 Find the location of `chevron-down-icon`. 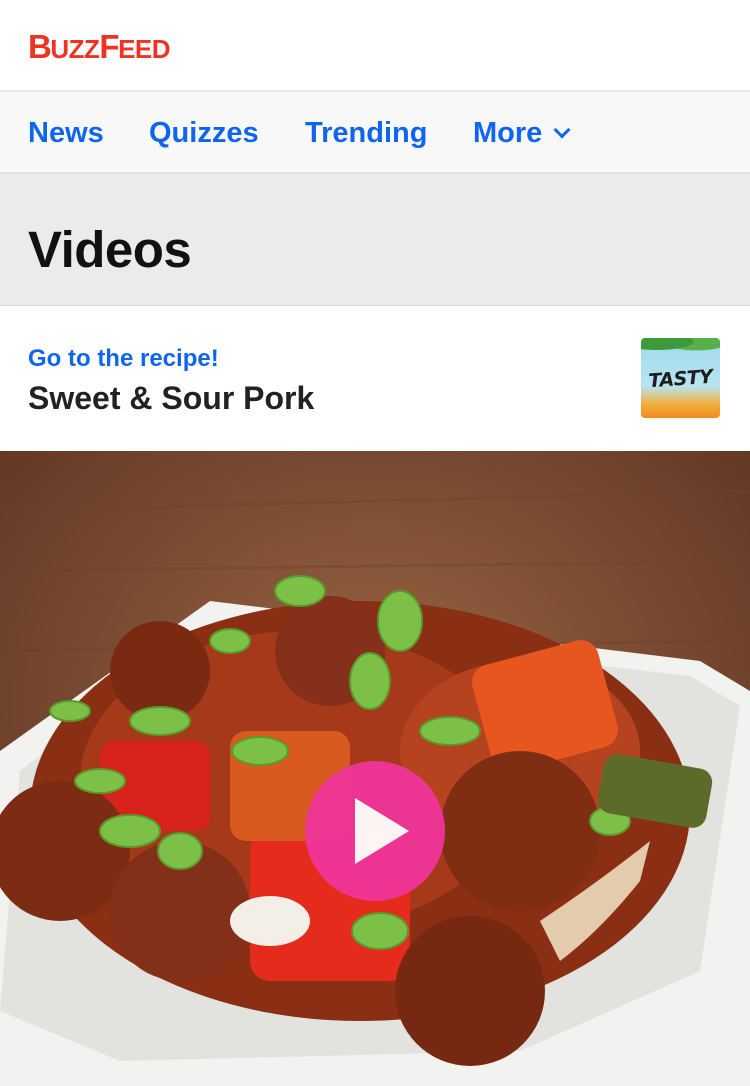

chevron-down-icon is located at coordinates (562, 130).